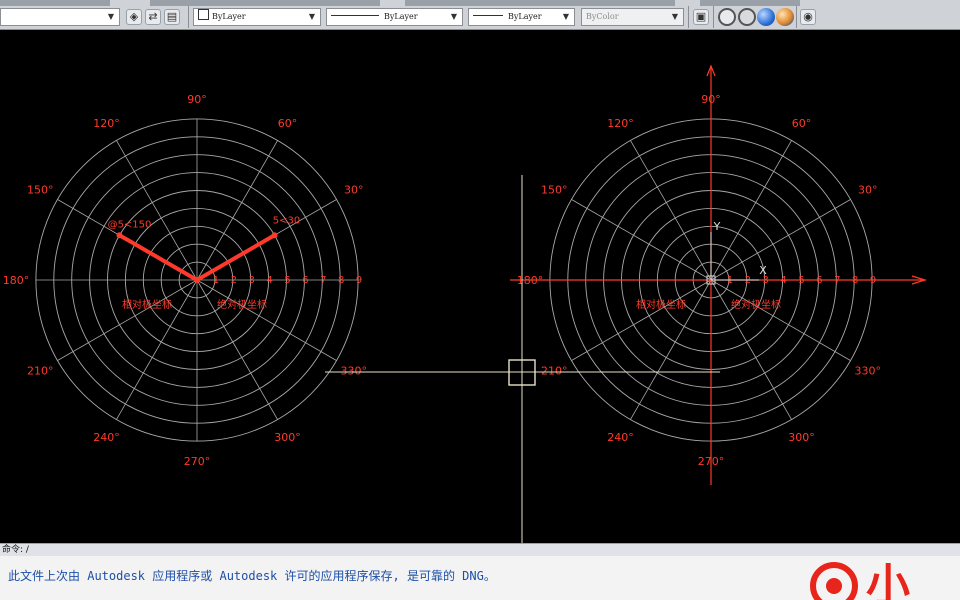 The width and height of the screenshot is (960, 600). I want to click on linetype-value: ByLayer, so click(401, 16).